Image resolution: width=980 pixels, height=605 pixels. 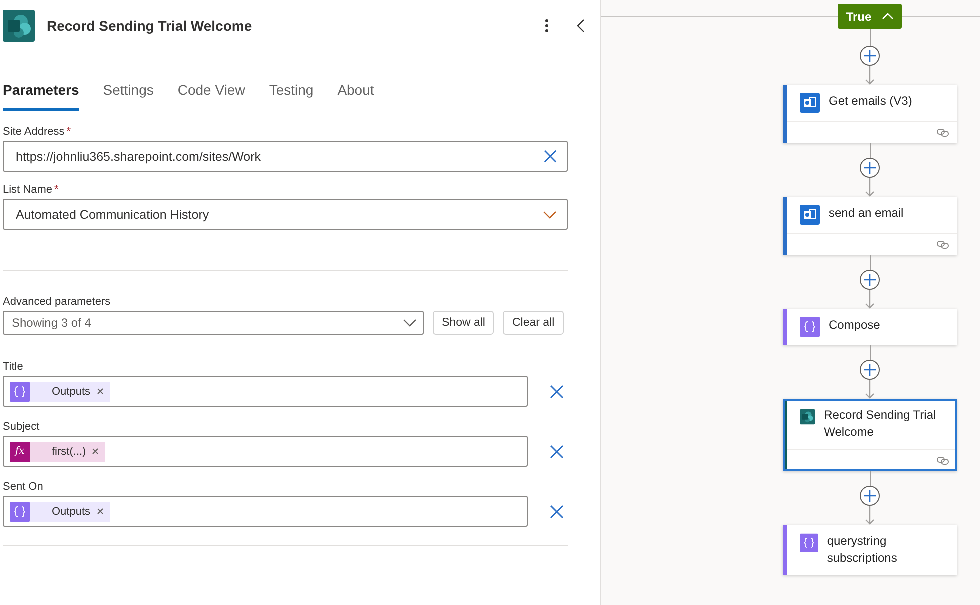 What do you see at coordinates (581, 26) in the screenshot?
I see `chevron-left-icon` at bounding box center [581, 26].